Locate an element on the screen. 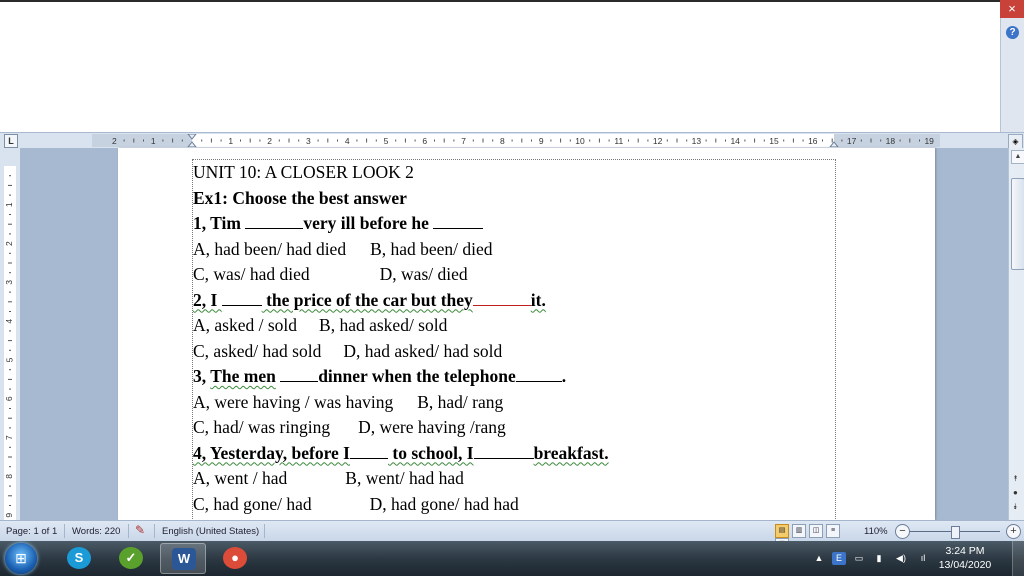 This screenshot has height=576, width=1024. ruler-label: 6 is located at coordinates (9, 398).